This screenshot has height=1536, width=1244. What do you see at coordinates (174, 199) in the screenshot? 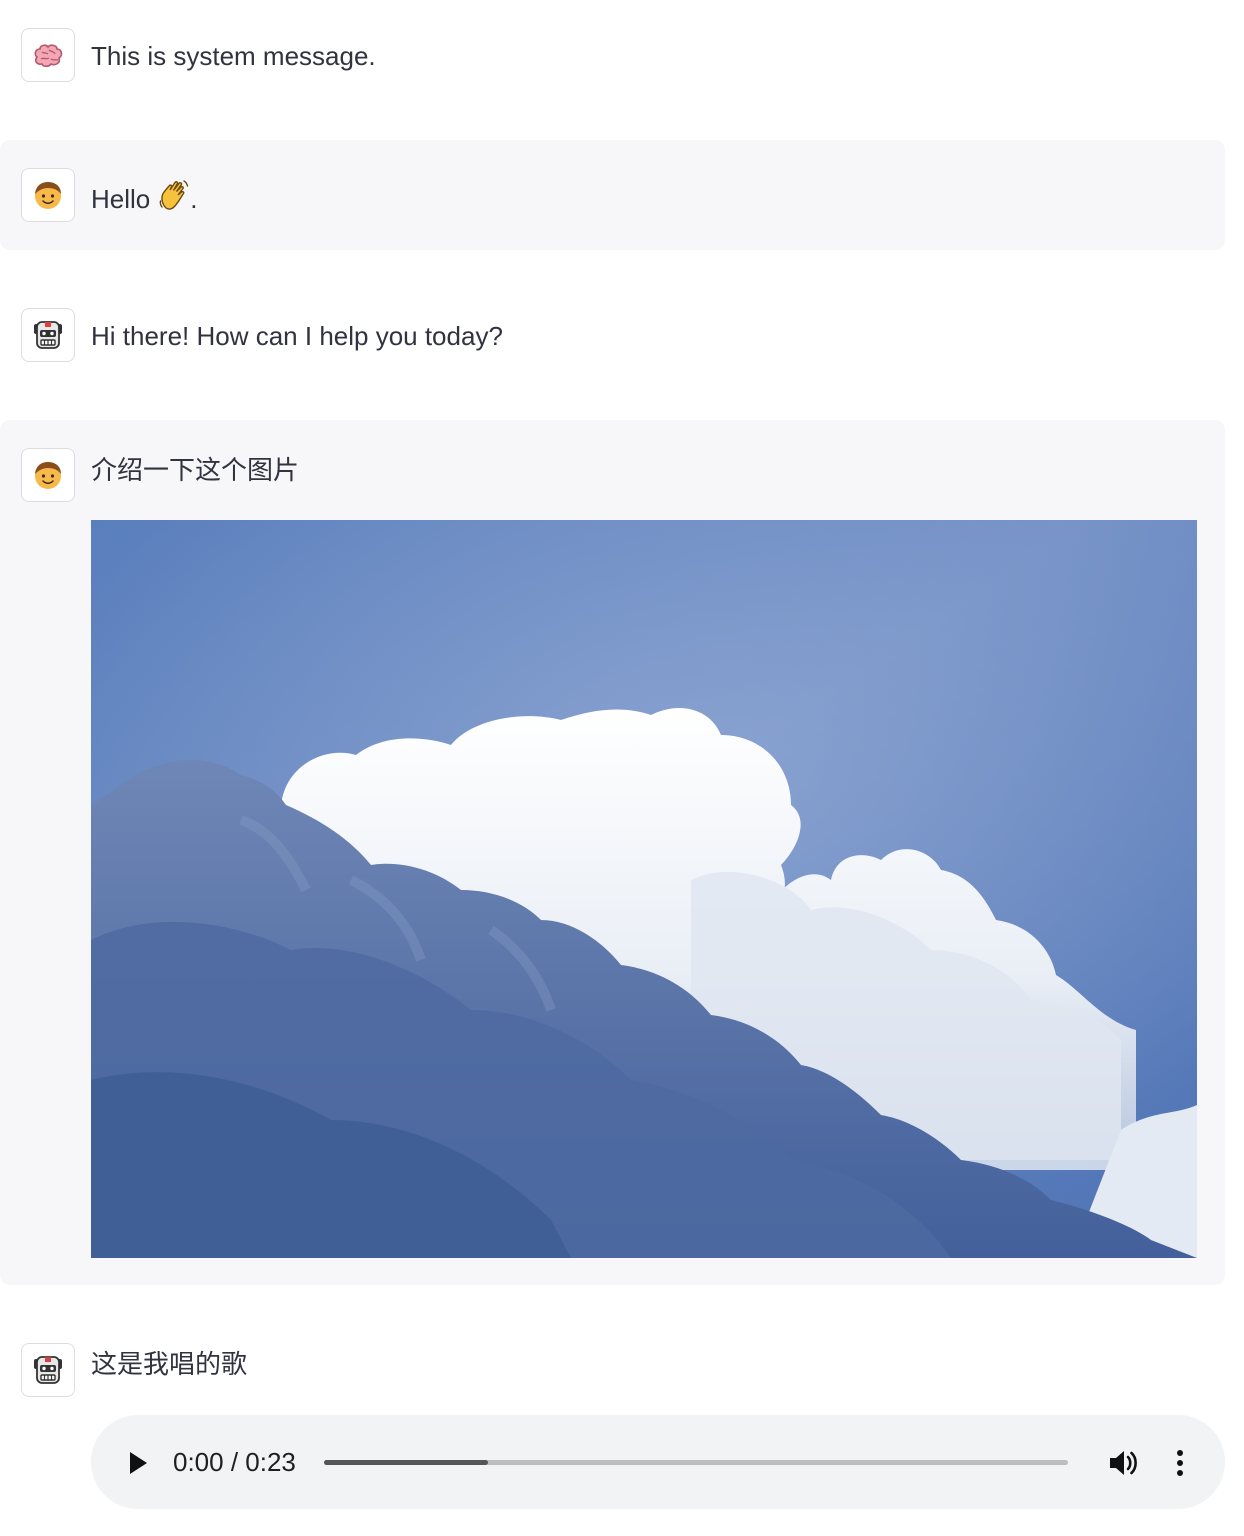
I see `waving-hand-icon` at bounding box center [174, 199].